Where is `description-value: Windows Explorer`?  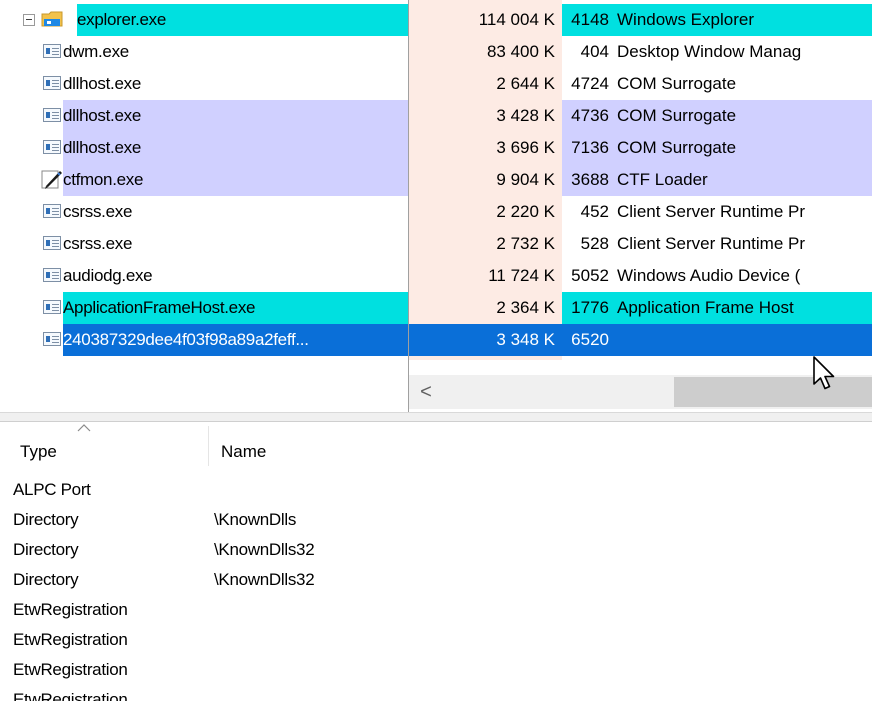 description-value: Windows Explorer is located at coordinates (685, 19).